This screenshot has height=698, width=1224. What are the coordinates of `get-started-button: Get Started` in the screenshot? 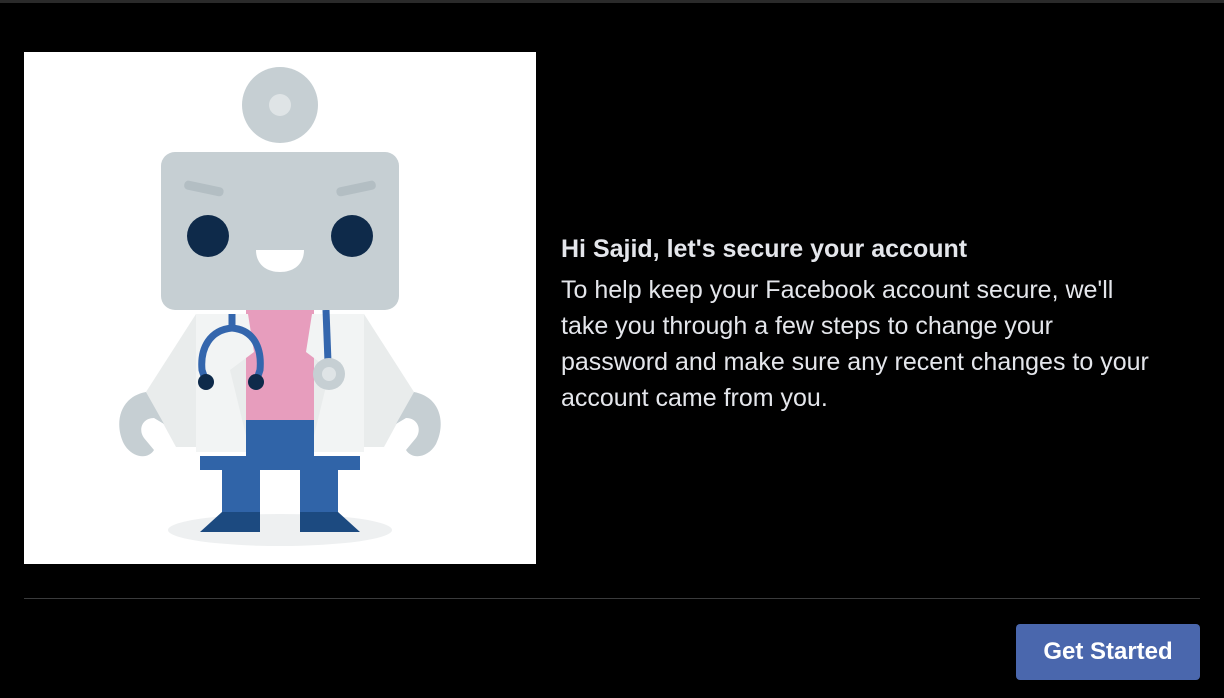 It's located at (1108, 652).